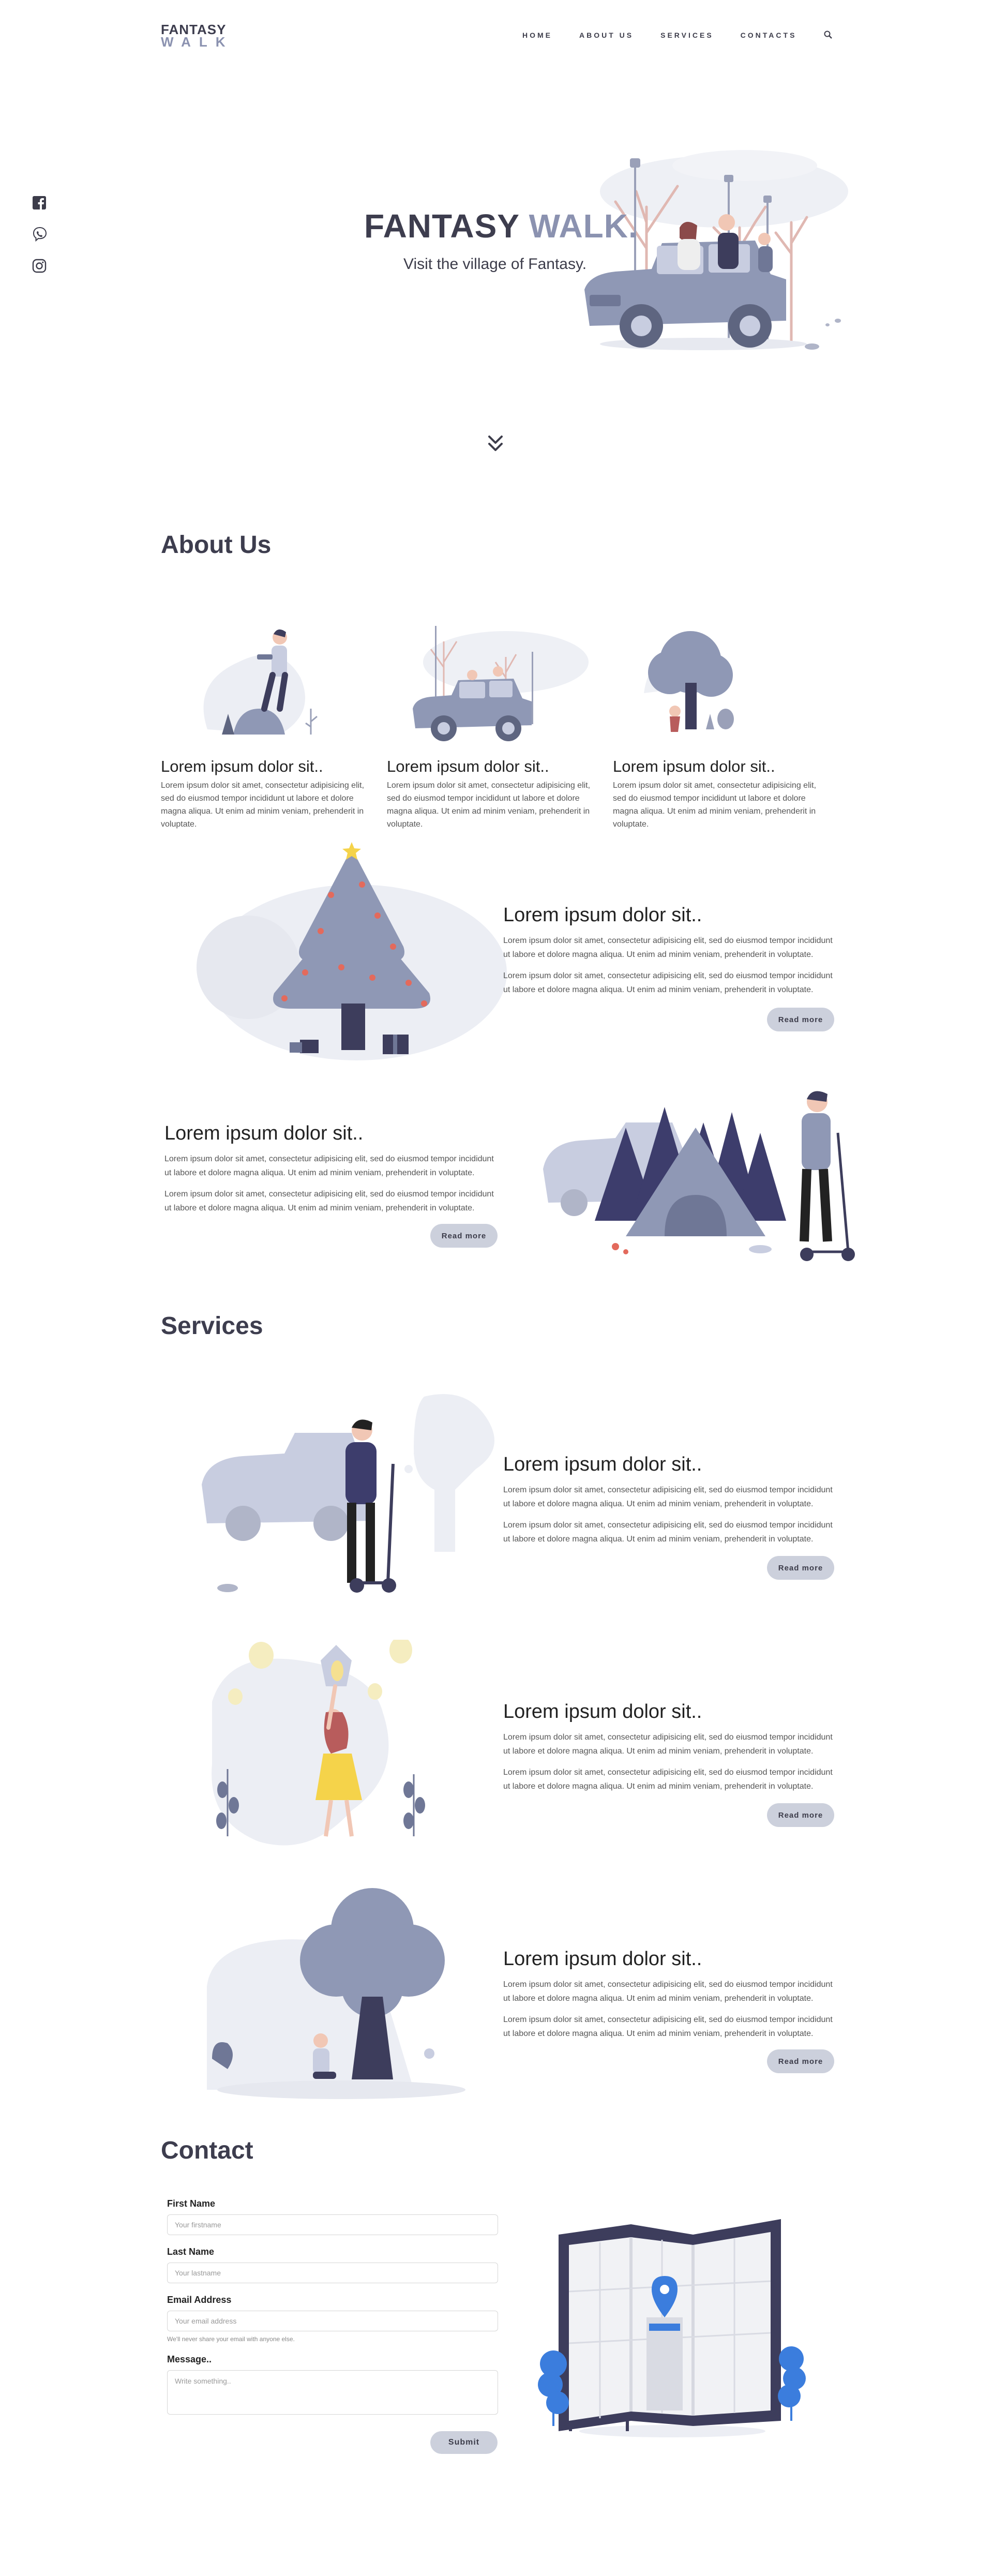  Describe the element at coordinates (703, 1175) in the screenshot. I see `camping-illustration` at that location.